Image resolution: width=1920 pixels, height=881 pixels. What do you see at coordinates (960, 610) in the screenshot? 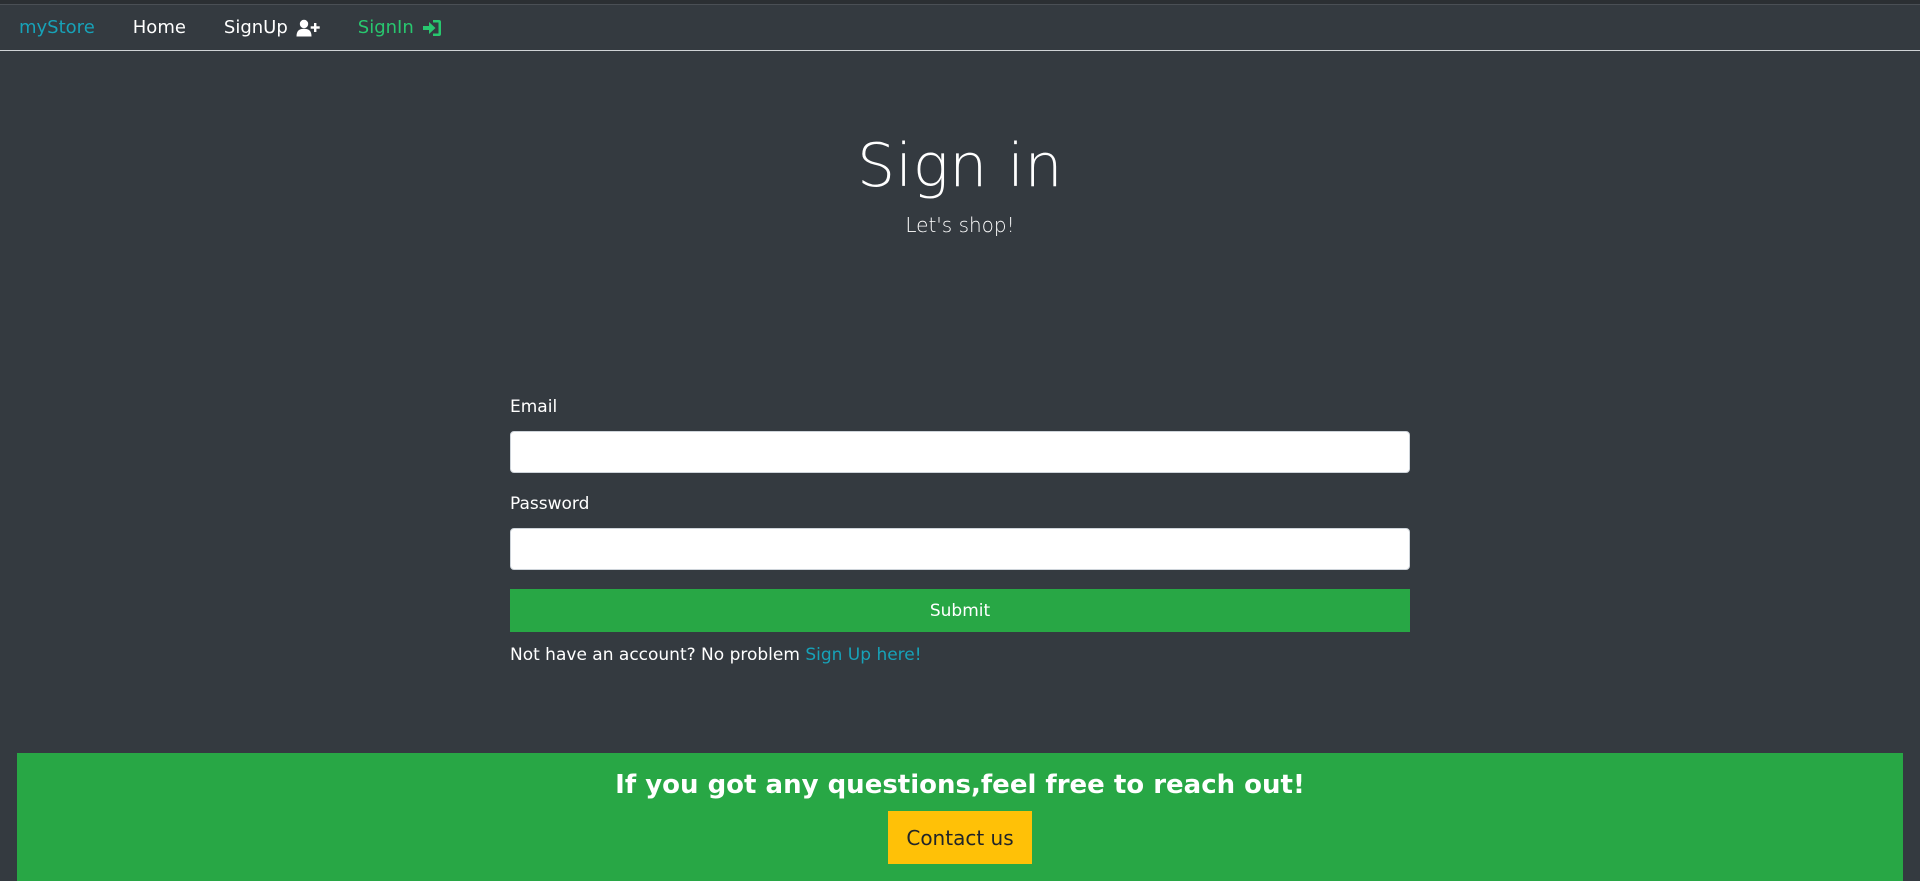
I see `submit-button: Submit` at bounding box center [960, 610].